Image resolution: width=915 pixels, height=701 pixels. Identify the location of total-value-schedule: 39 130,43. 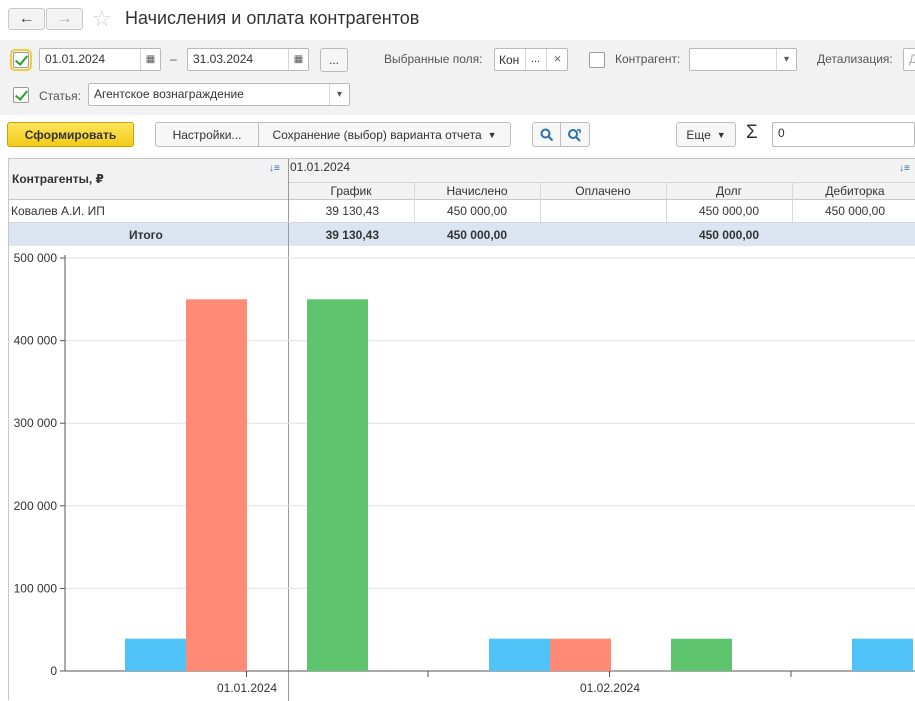
(352, 235).